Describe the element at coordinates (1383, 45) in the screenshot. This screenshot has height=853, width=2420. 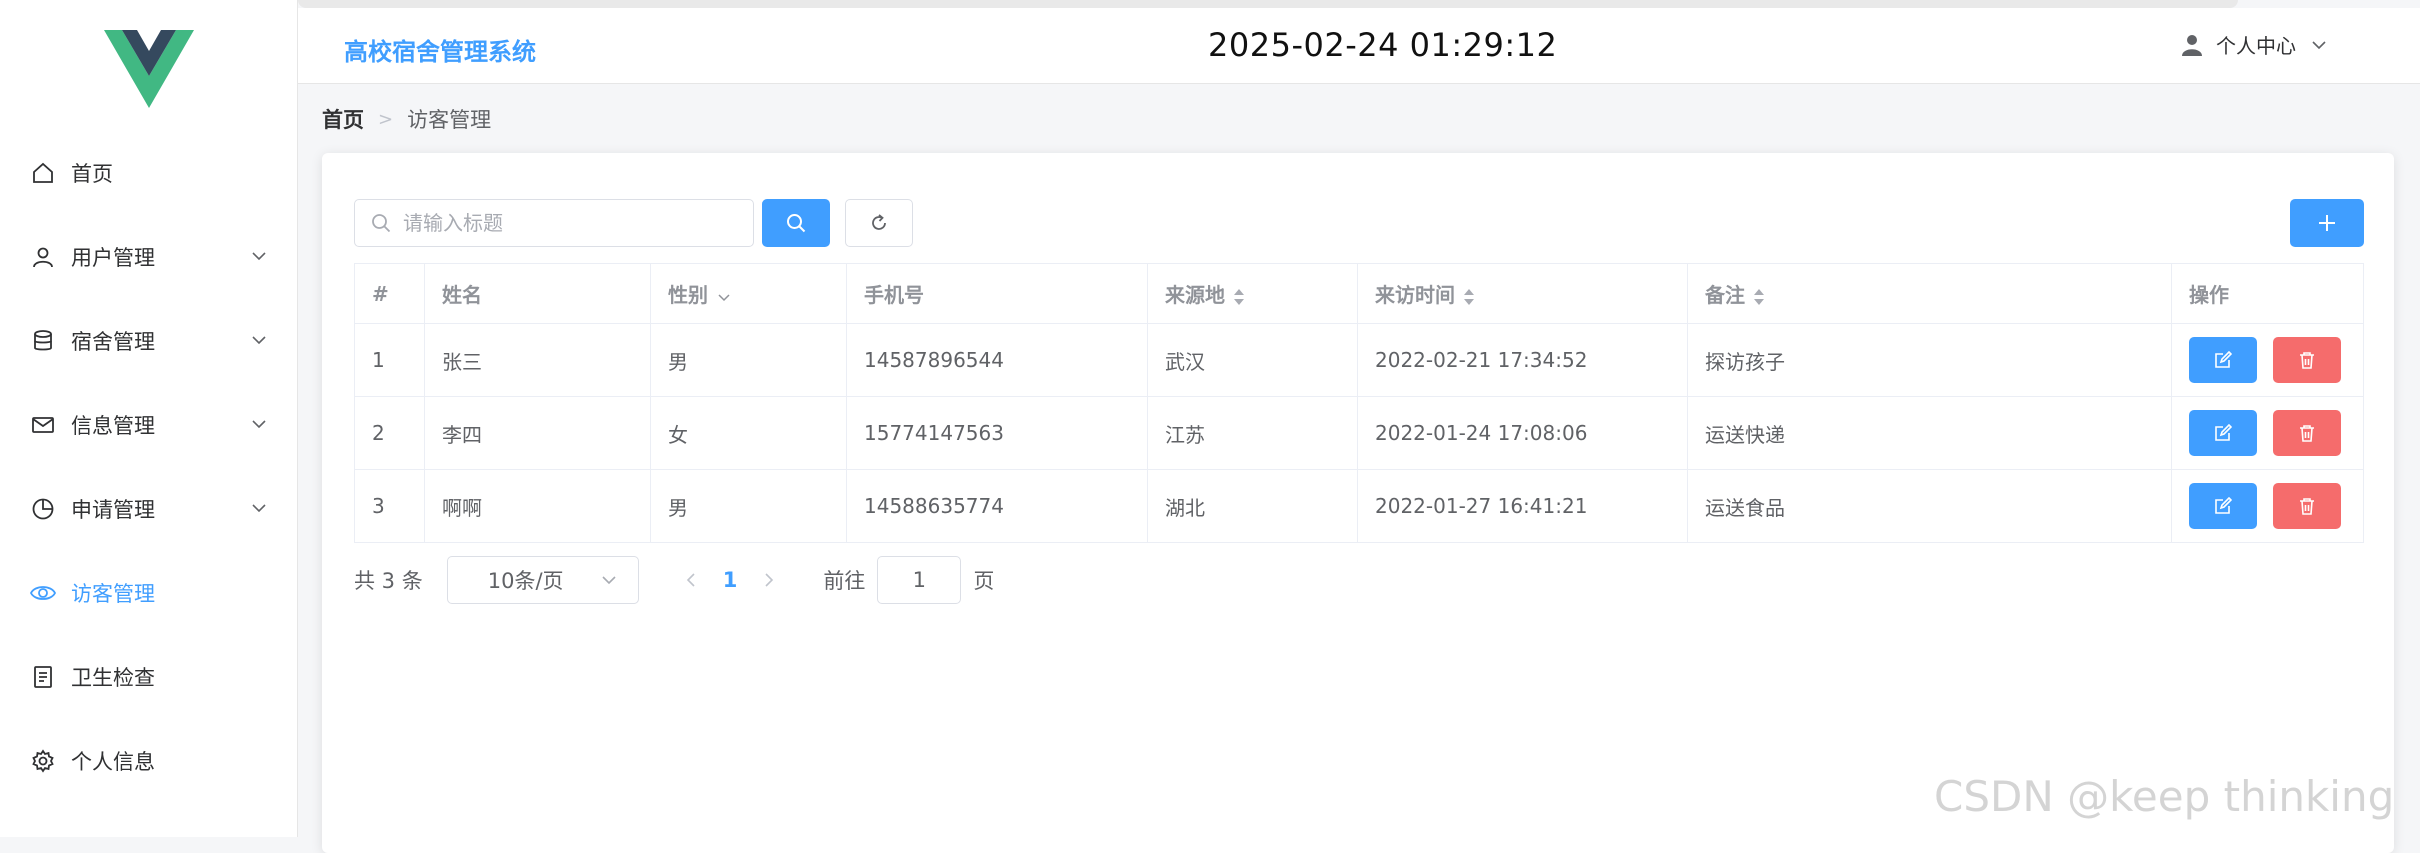
I see `datetime-display: 2025-02-24 01:29:12` at that location.